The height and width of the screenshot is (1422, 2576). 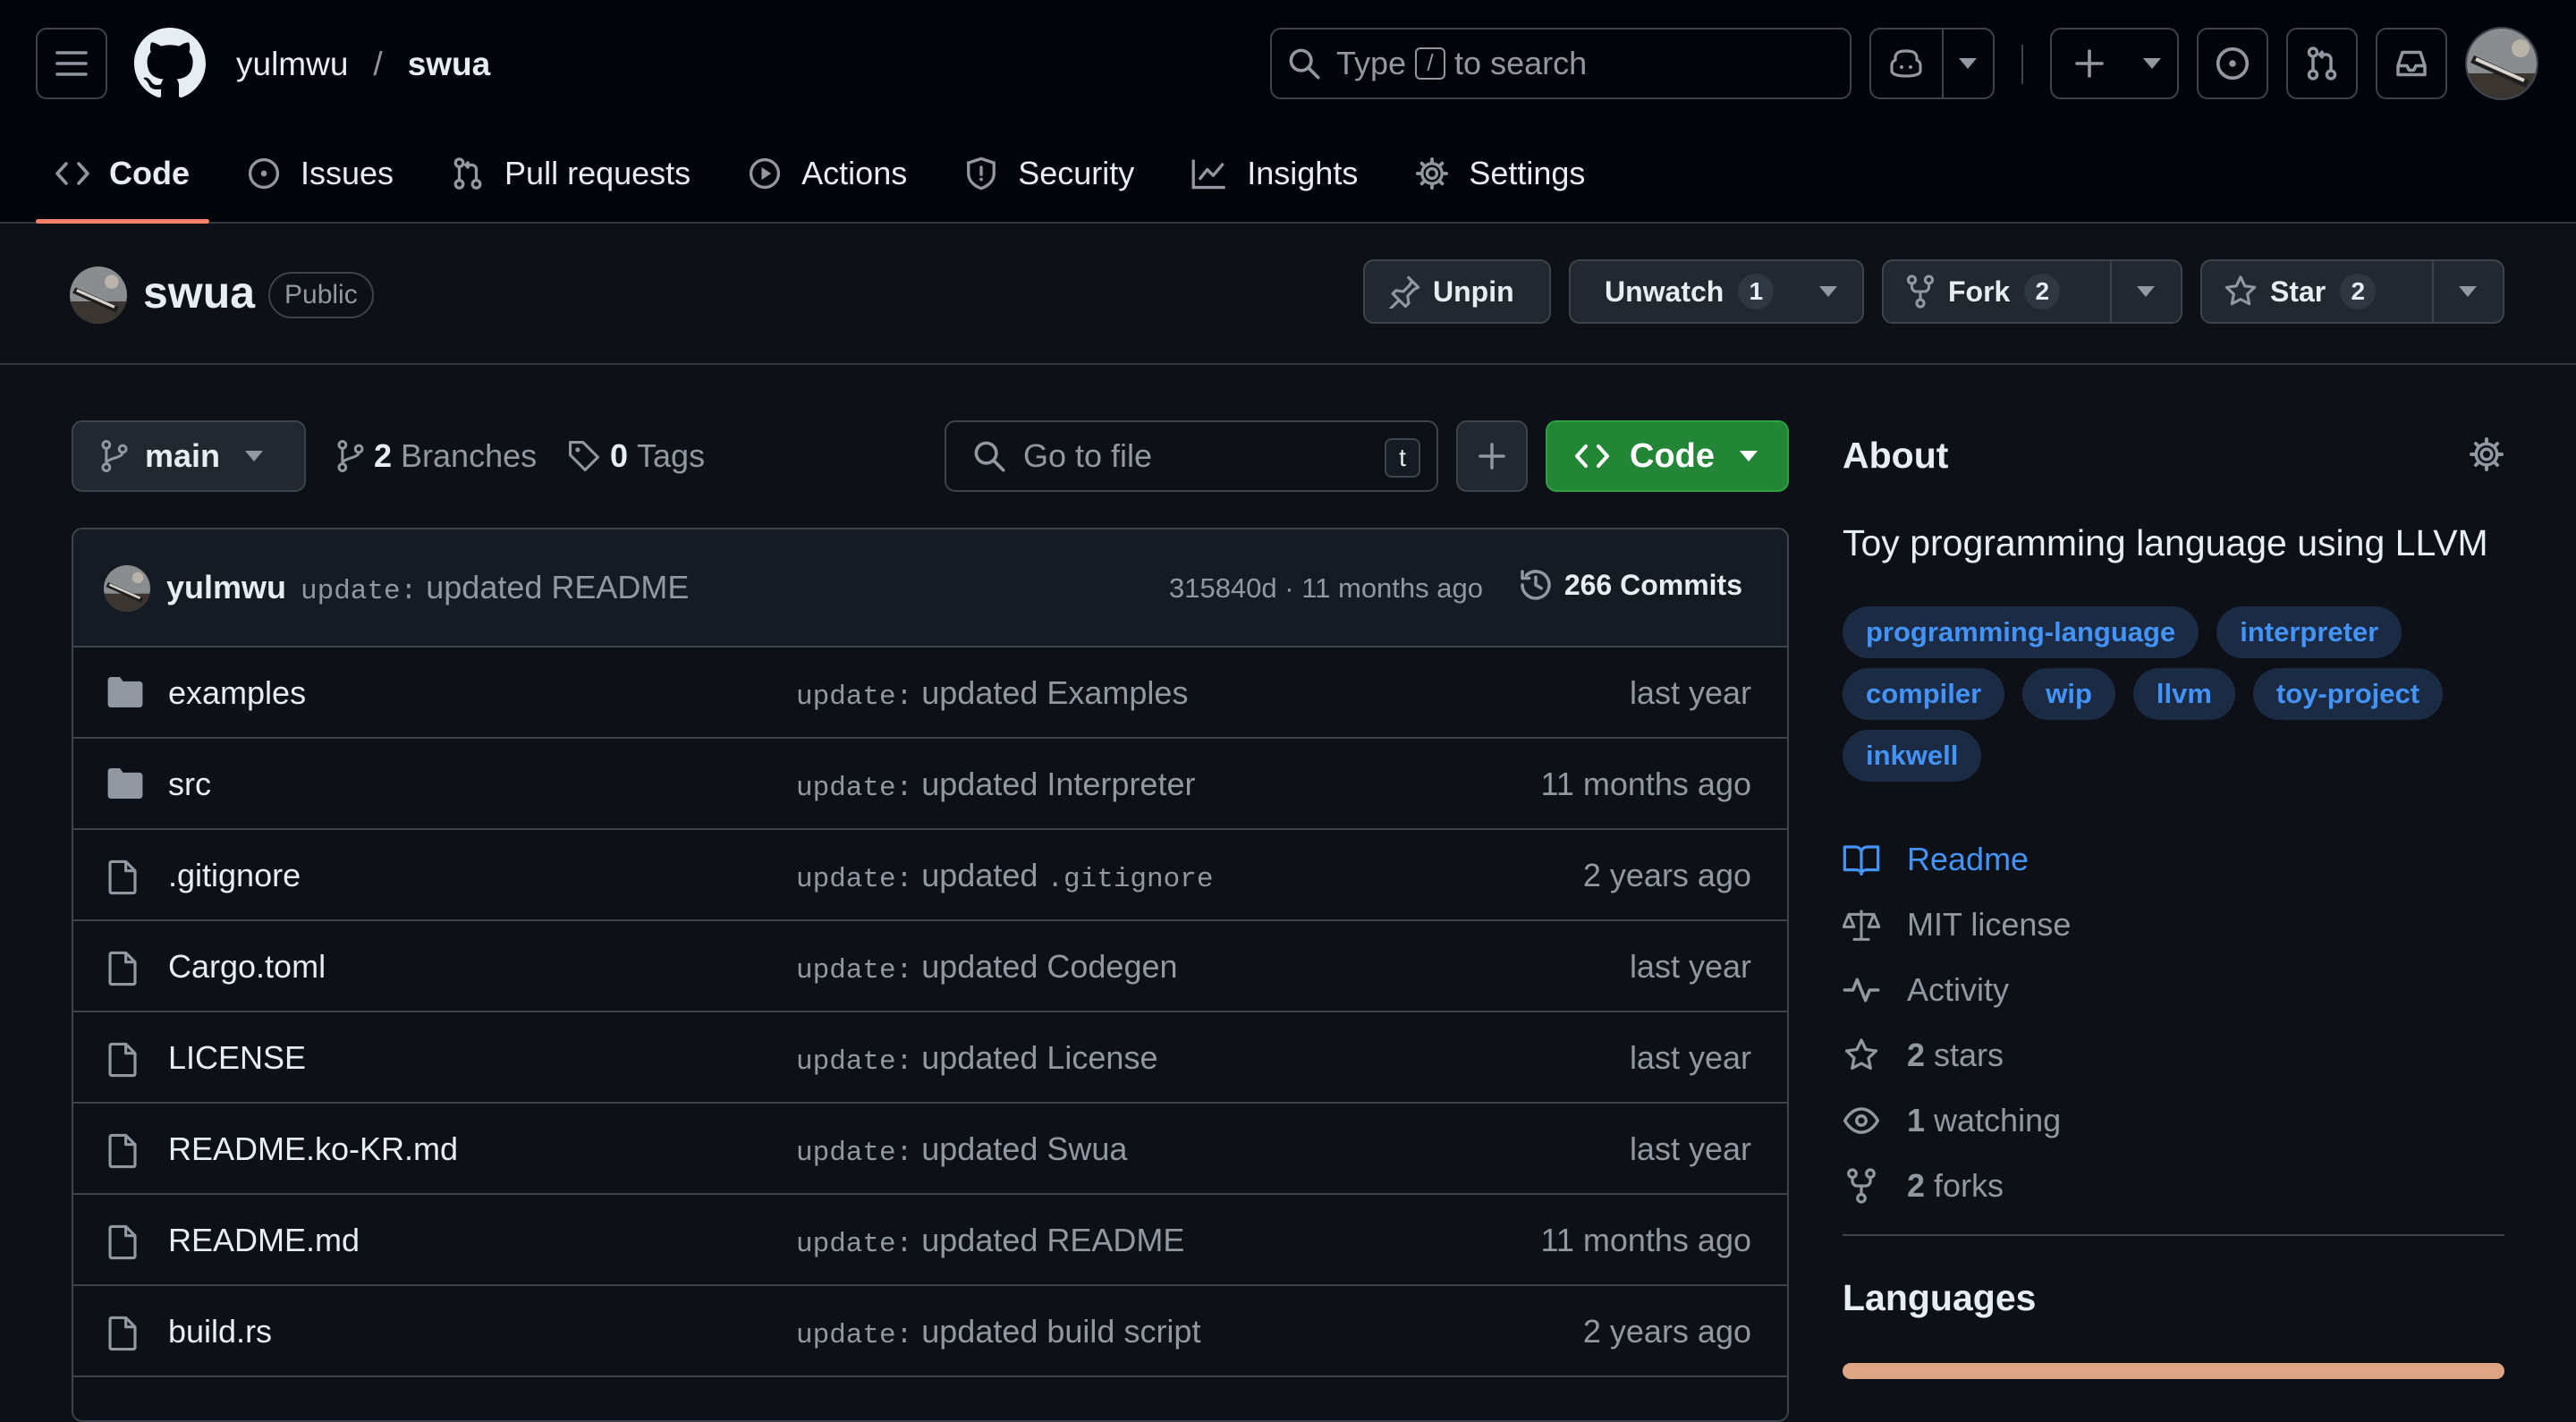 I want to click on commits-link: 266 Commits, so click(x=1630, y=585).